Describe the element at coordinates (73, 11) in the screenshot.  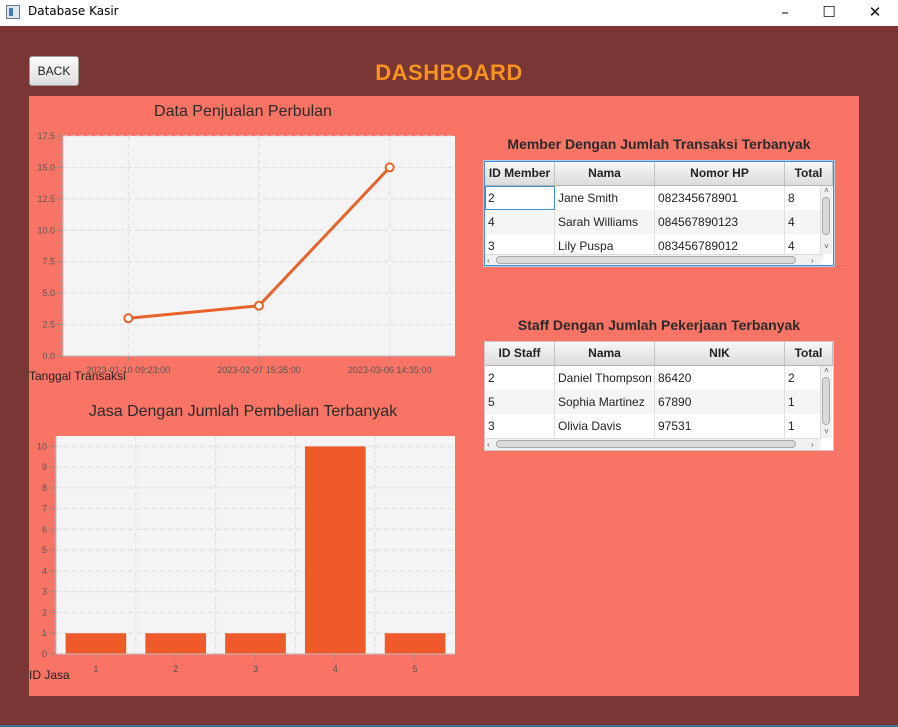
I see `window-title: Database Kasir` at that location.